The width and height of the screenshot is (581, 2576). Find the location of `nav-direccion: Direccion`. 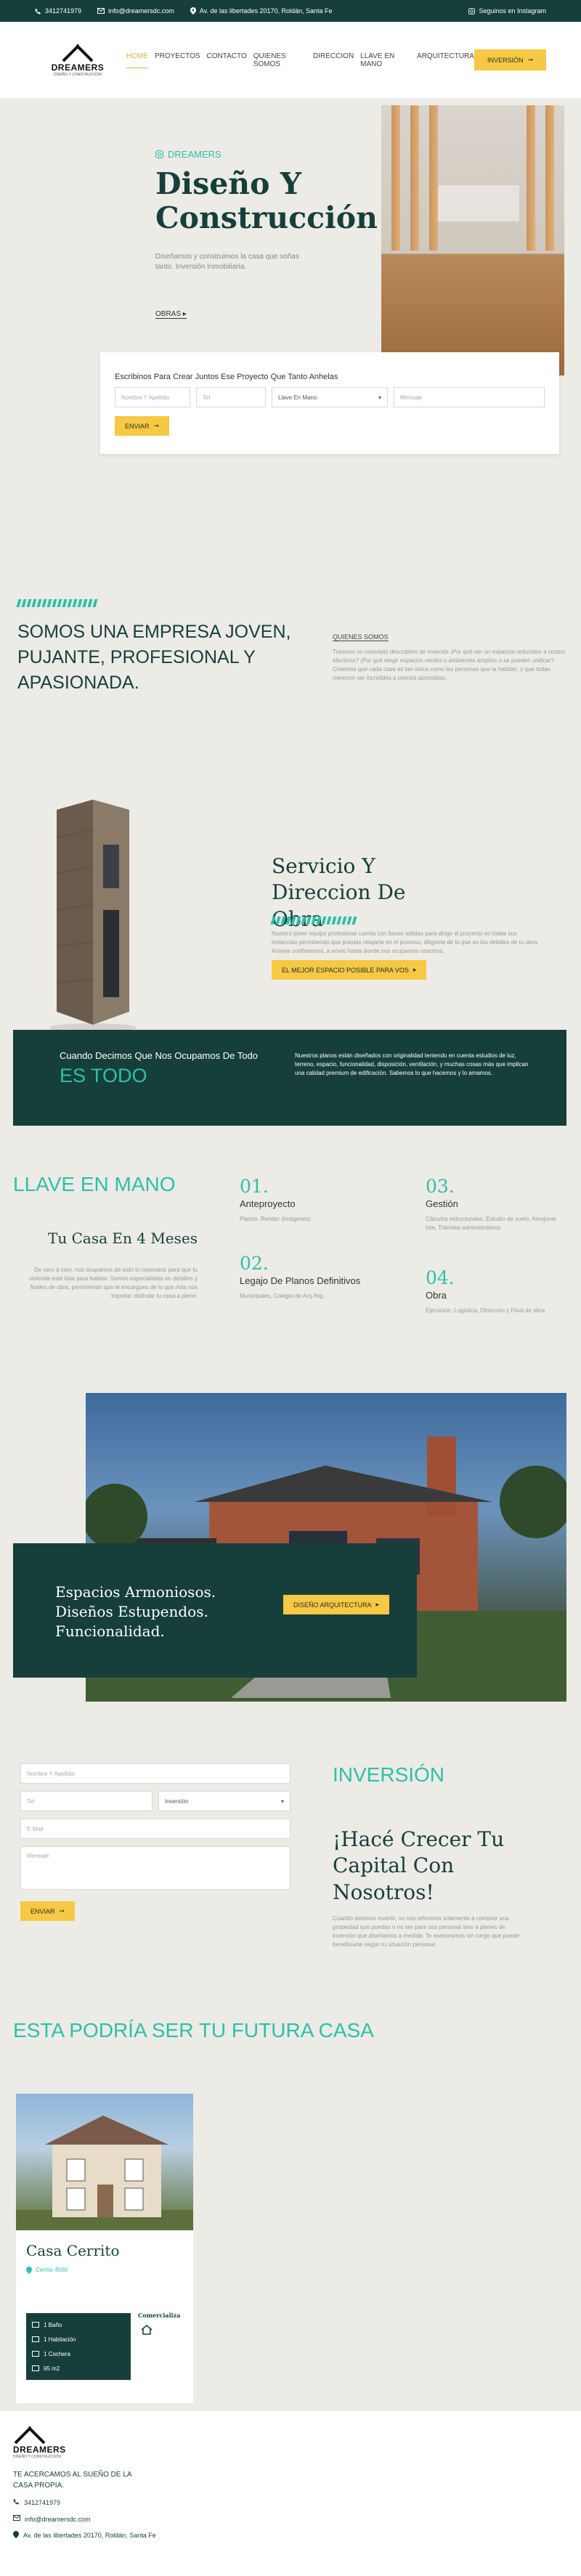

nav-direccion: Direccion is located at coordinates (333, 60).